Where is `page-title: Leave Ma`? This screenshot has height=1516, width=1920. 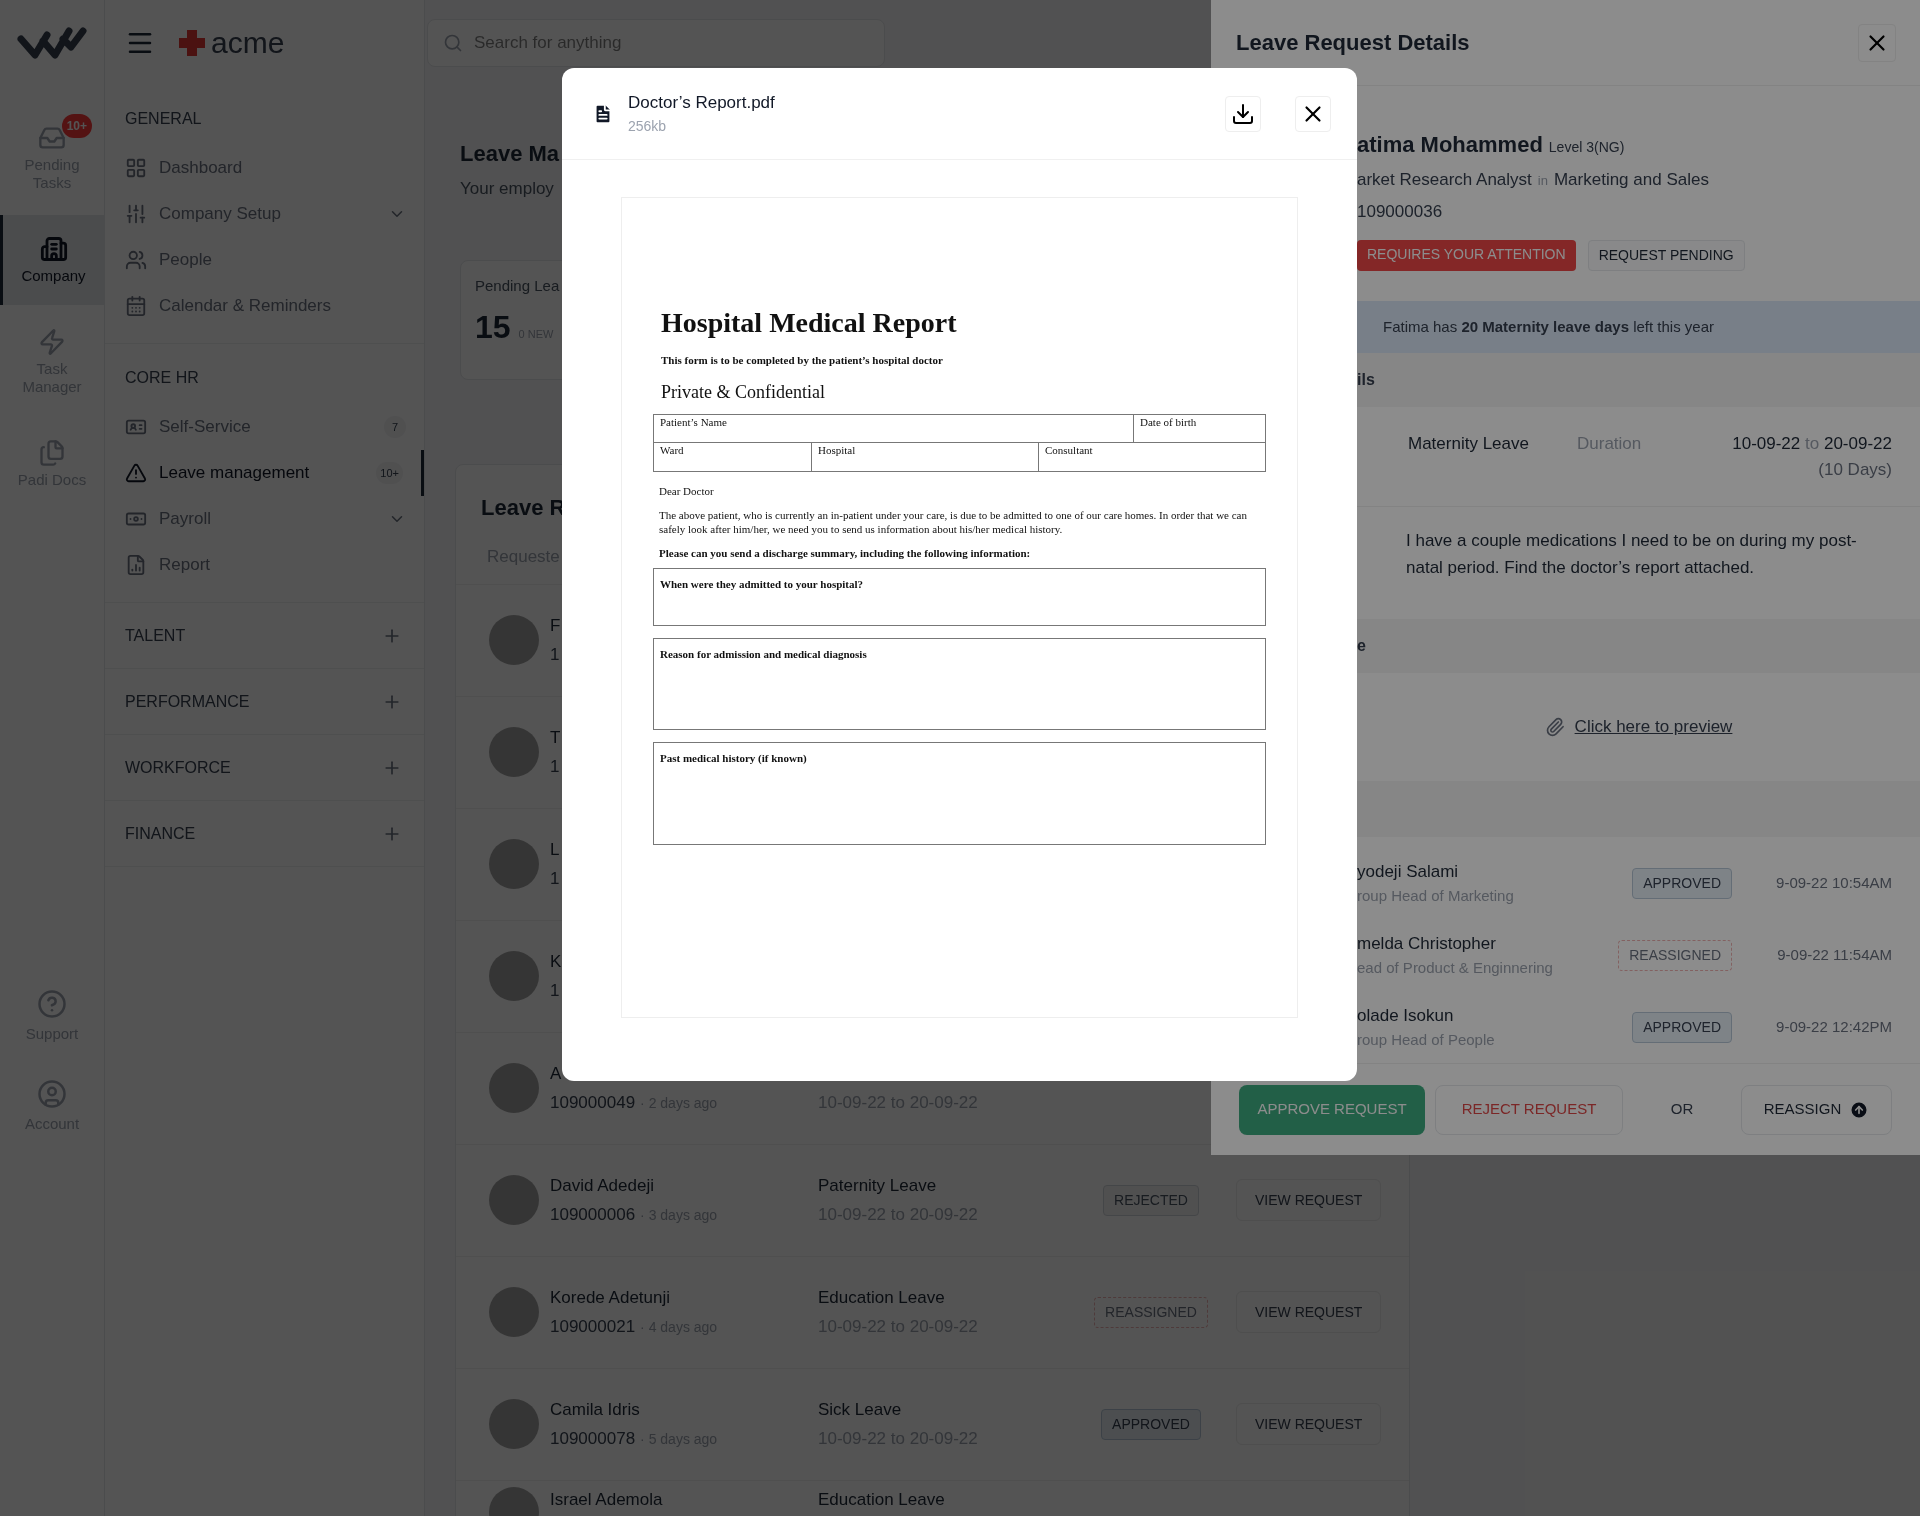 page-title: Leave Ma is located at coordinates (510, 154).